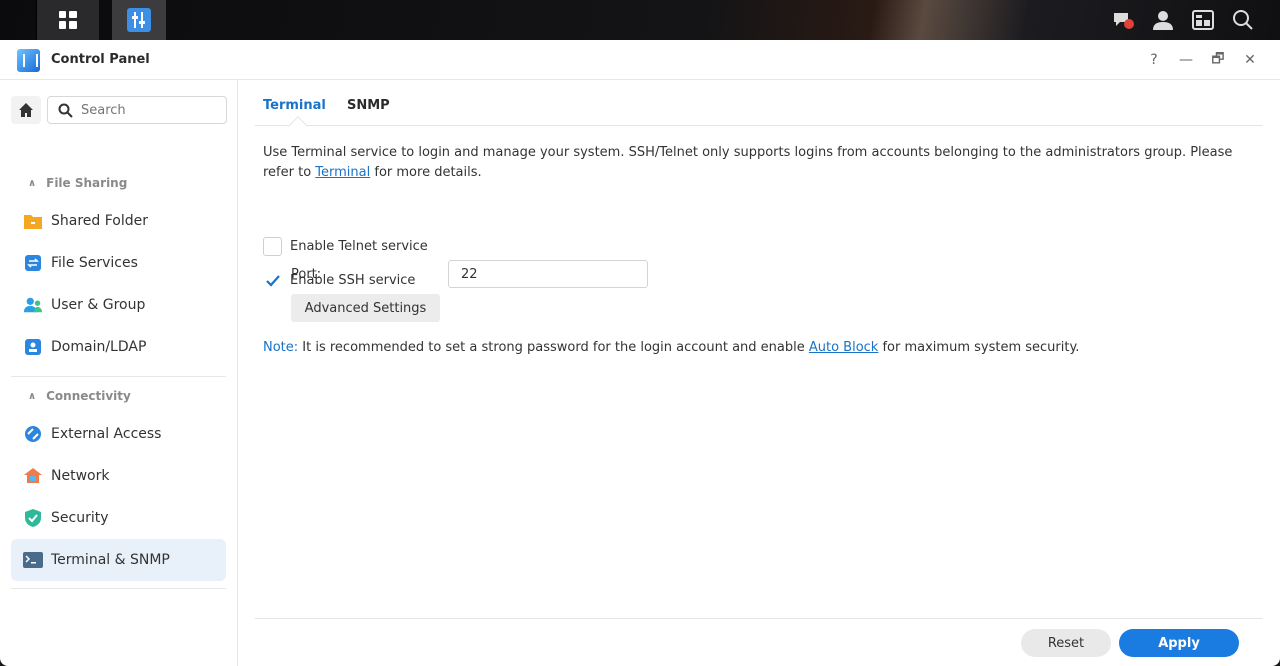 Image resolution: width=1280 pixels, height=666 pixels. I want to click on search-input, so click(146, 110).